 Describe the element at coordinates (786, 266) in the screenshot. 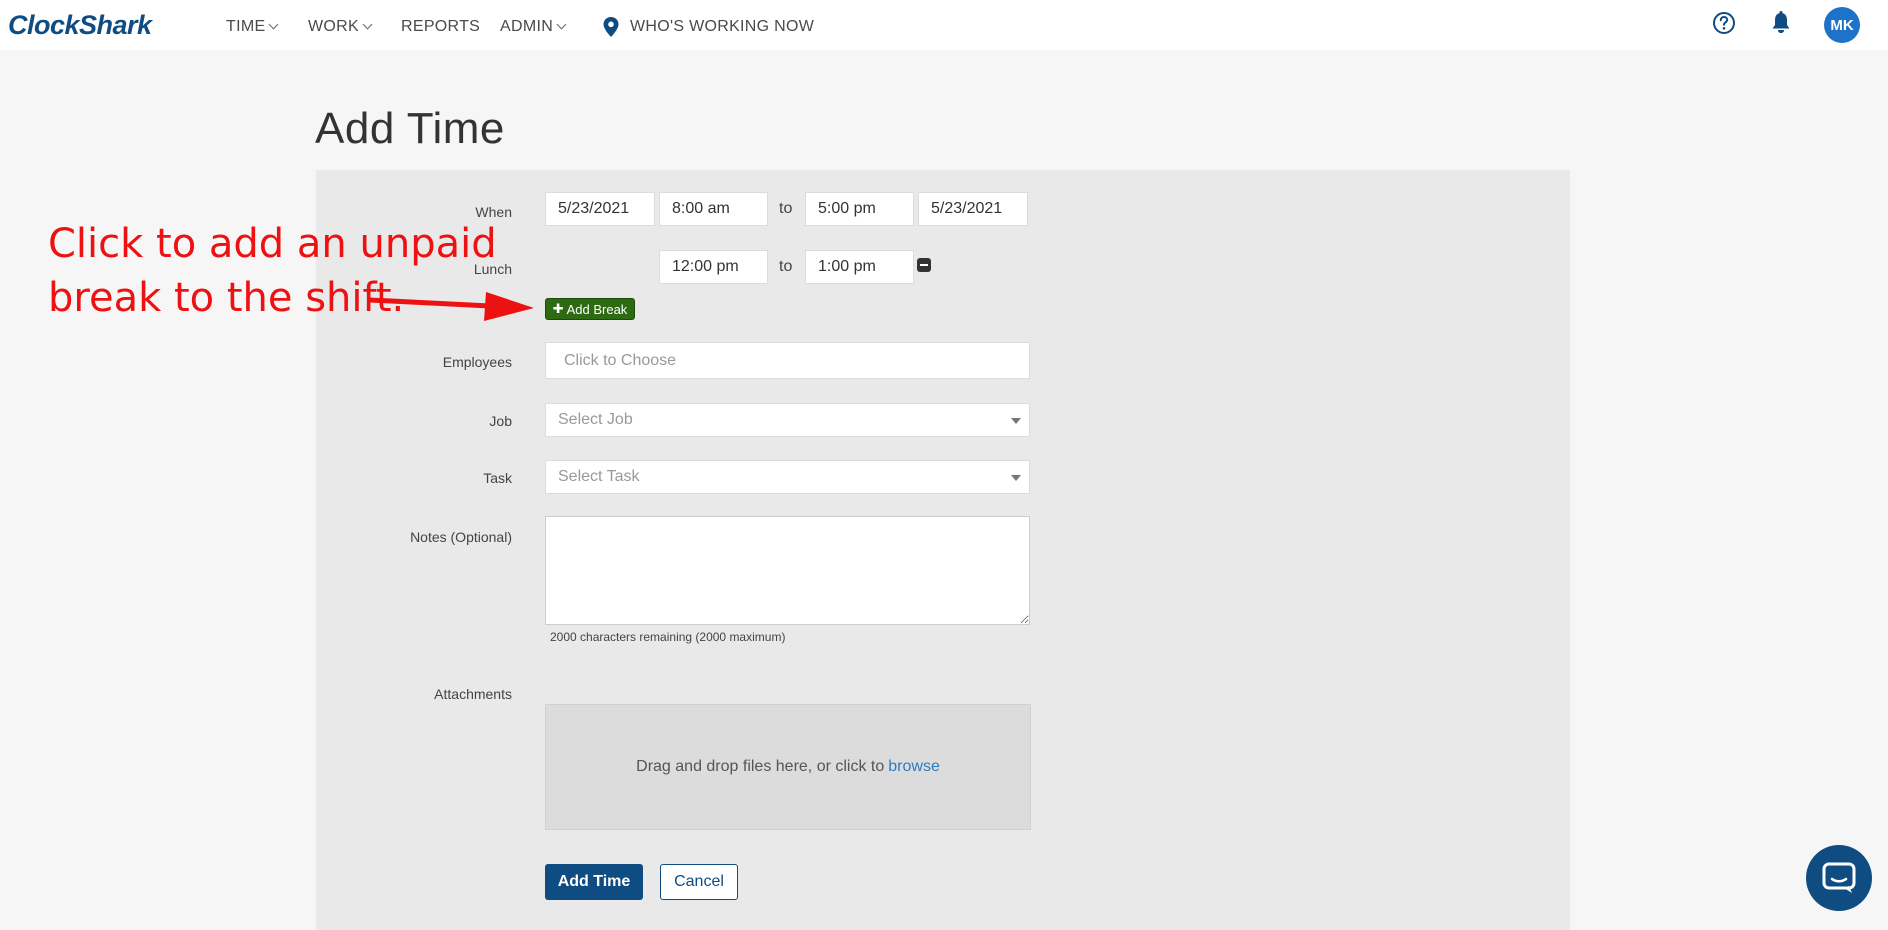

I see `lunch-to-label: to` at that location.